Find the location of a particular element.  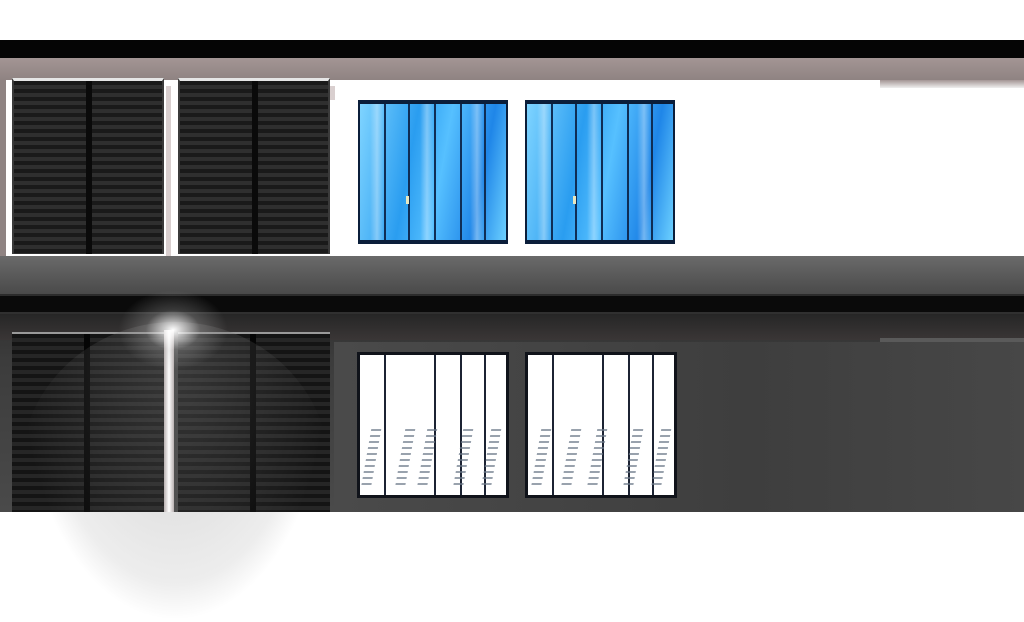

top-shutter-frame-right is located at coordinates (332, 93).